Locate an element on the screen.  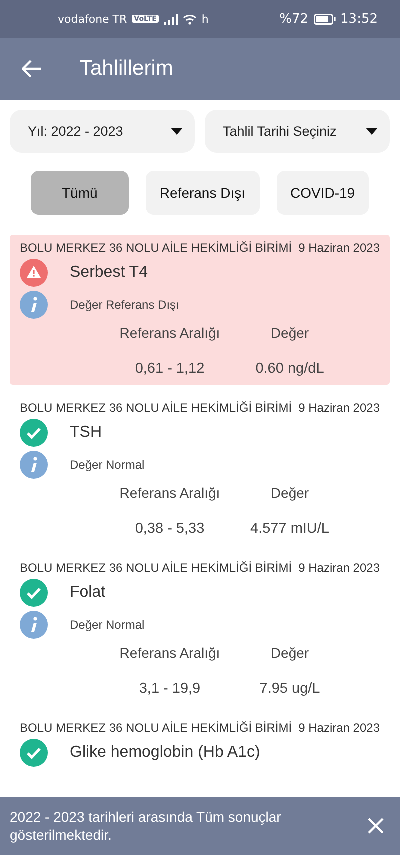
result-card: BOLU MERKEZ 36 NOLU AİLE HEKİMLİĞİ BİRİMİ 9 Haziran 2023 Glike hemoglobin (Hb A1c) is located at coordinates (200, 745).